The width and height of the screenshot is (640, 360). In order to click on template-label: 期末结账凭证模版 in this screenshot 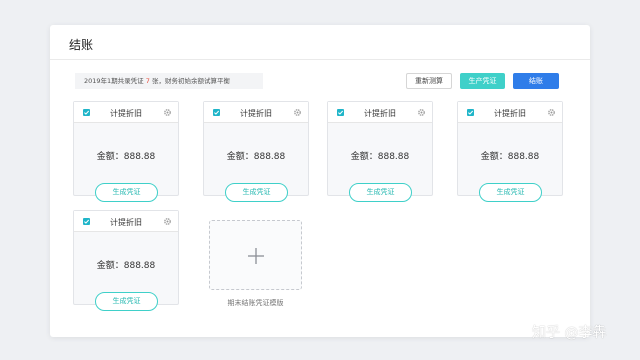, I will do `click(255, 303)`.